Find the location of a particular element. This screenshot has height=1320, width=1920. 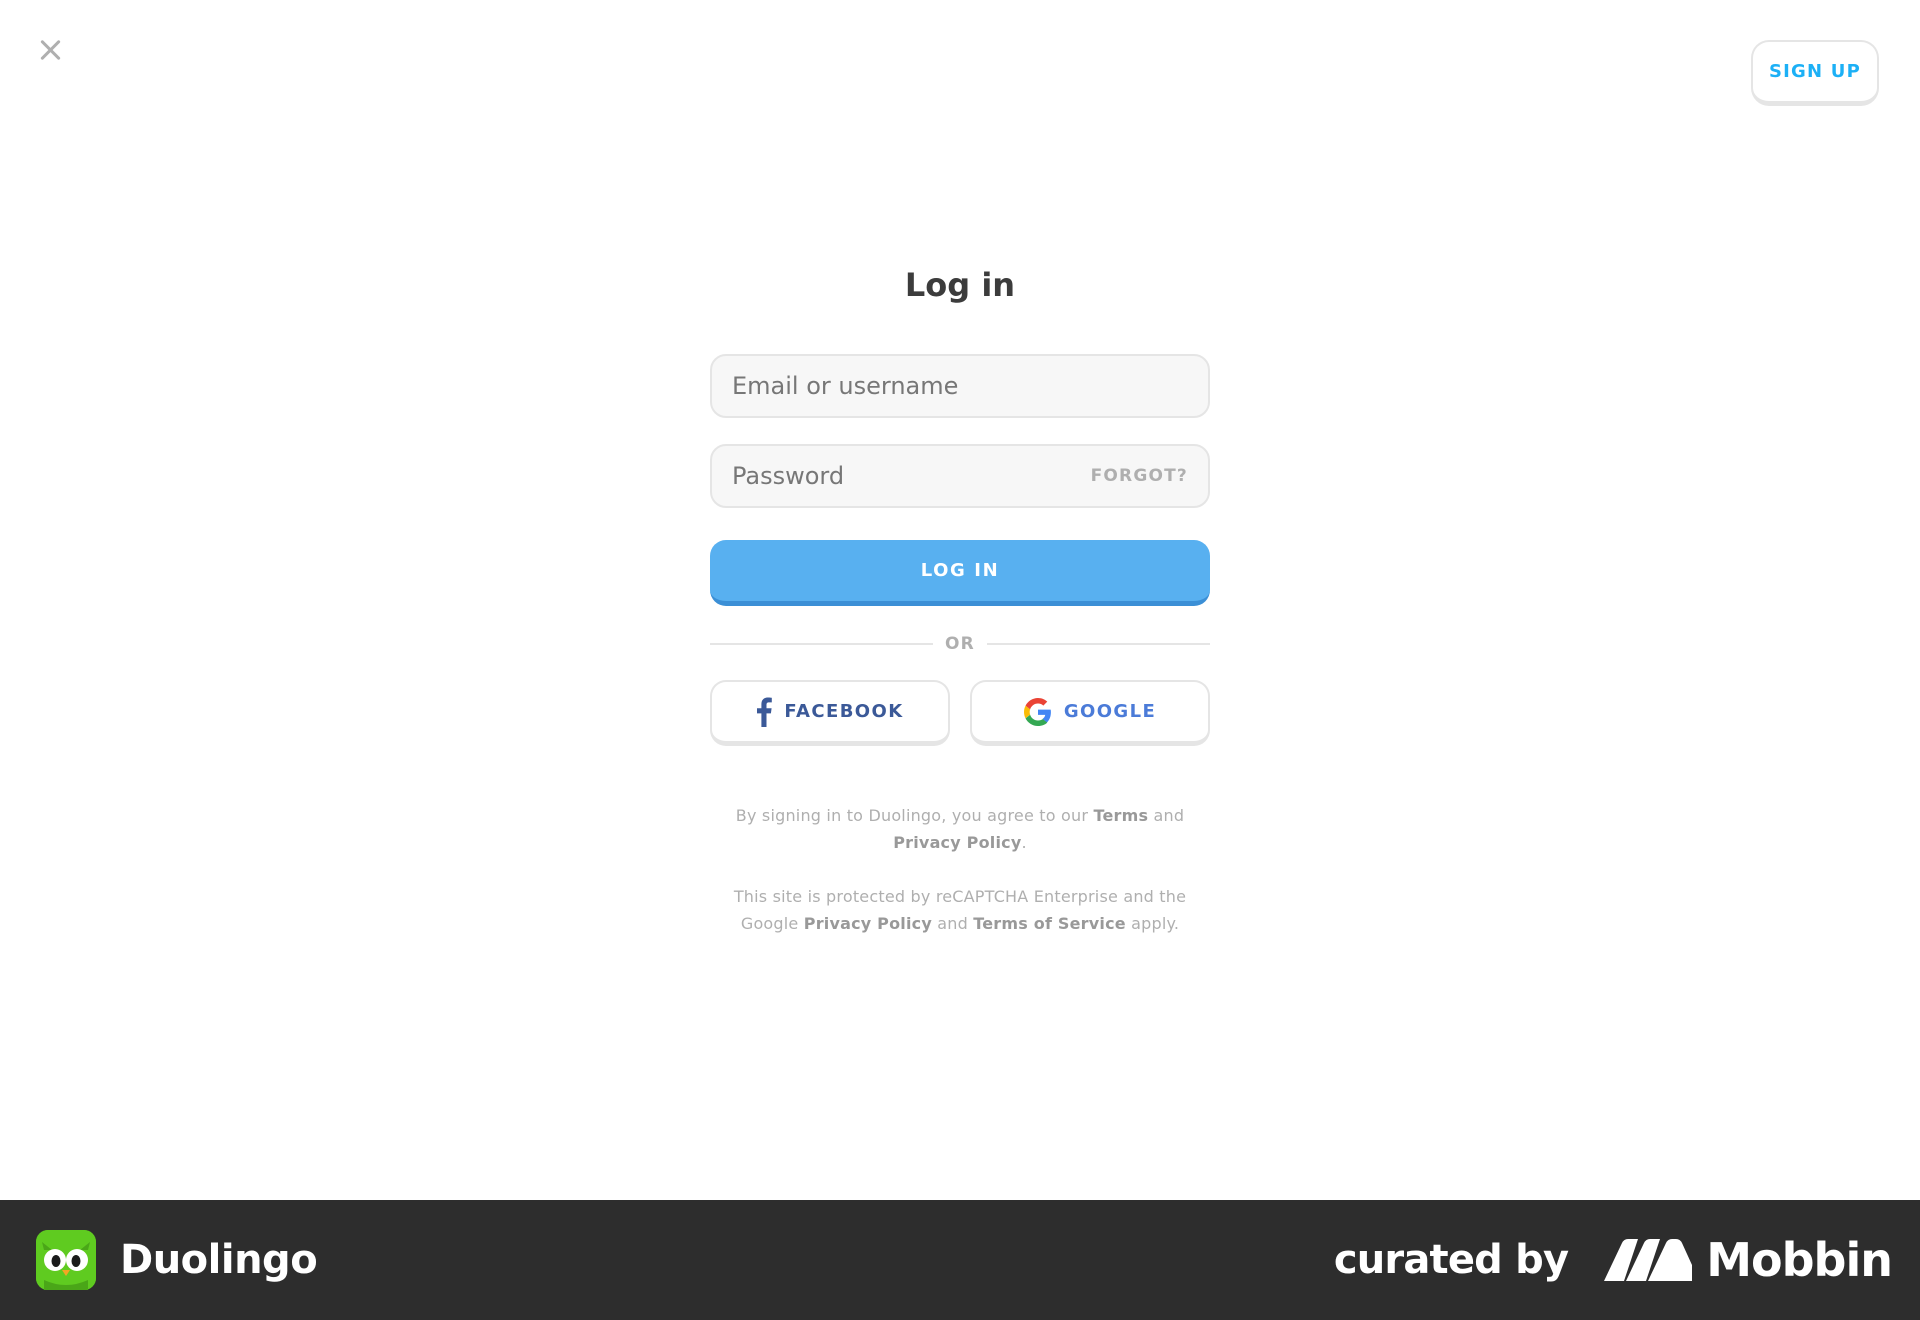

app-name: Duolingo is located at coordinates (219, 1260).